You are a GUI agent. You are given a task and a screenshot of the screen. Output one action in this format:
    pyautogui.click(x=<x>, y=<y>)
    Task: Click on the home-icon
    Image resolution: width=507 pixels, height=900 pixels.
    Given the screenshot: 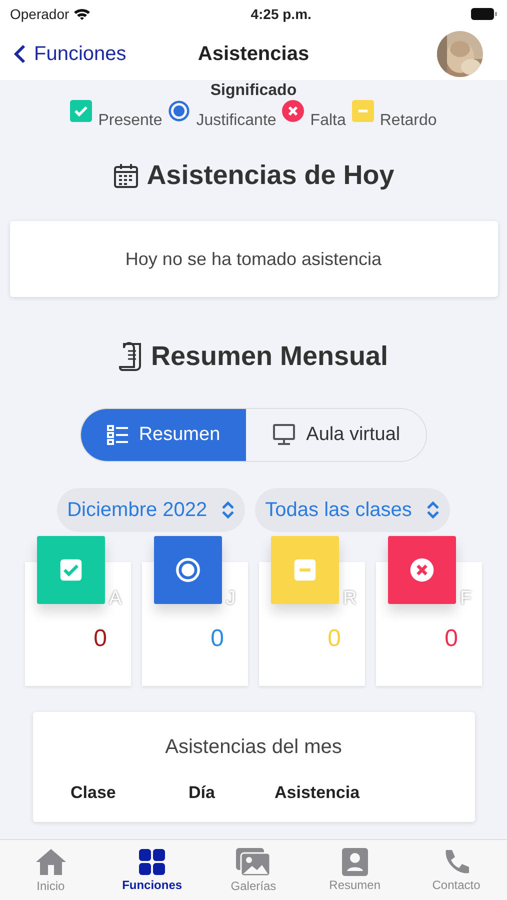 What is the action you would take?
    pyautogui.click(x=51, y=862)
    